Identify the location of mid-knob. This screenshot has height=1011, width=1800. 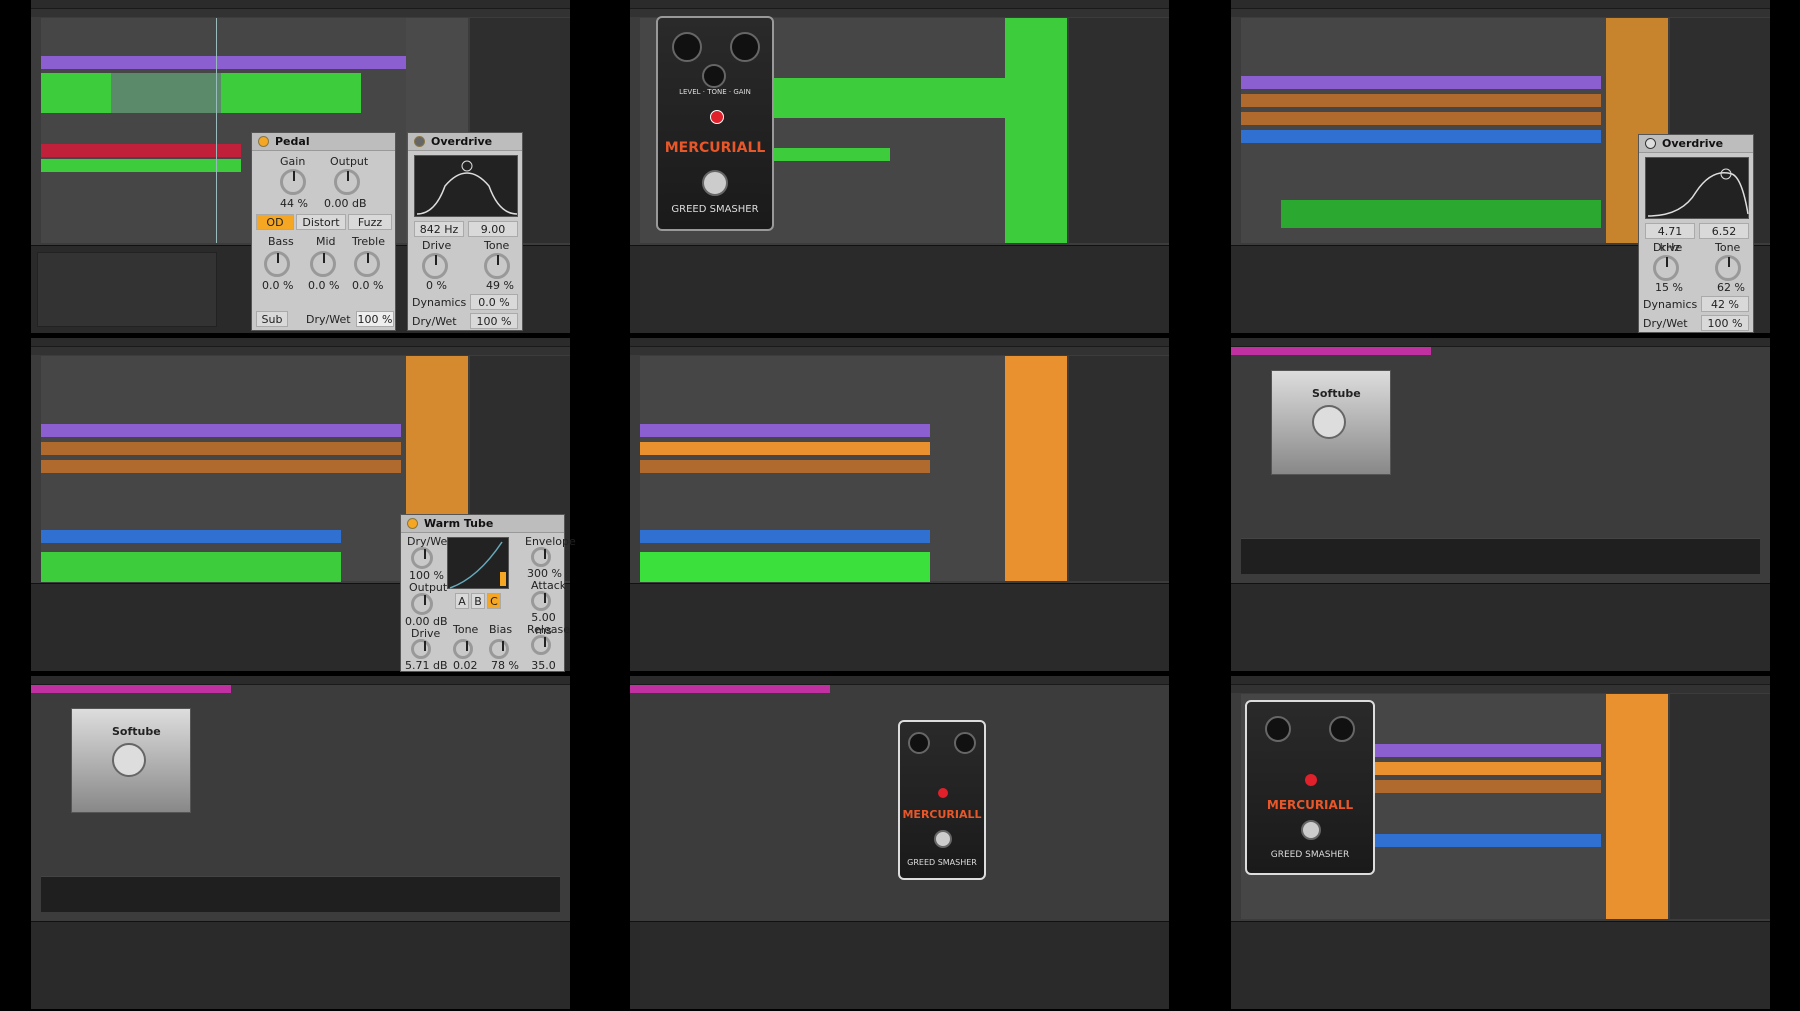
(323, 264).